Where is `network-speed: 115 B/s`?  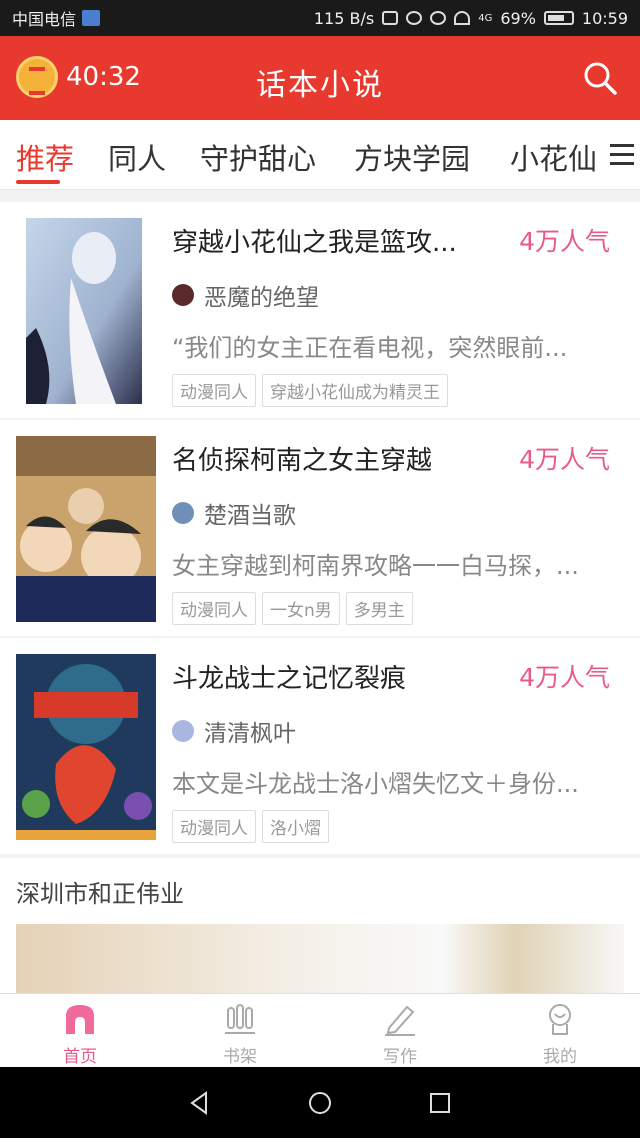
network-speed: 115 B/s is located at coordinates (344, 18).